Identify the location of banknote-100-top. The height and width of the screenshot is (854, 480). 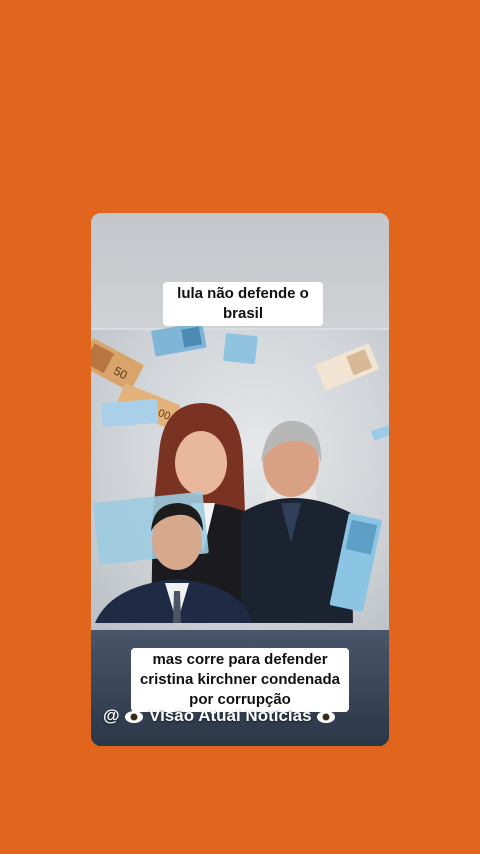
(179, 339).